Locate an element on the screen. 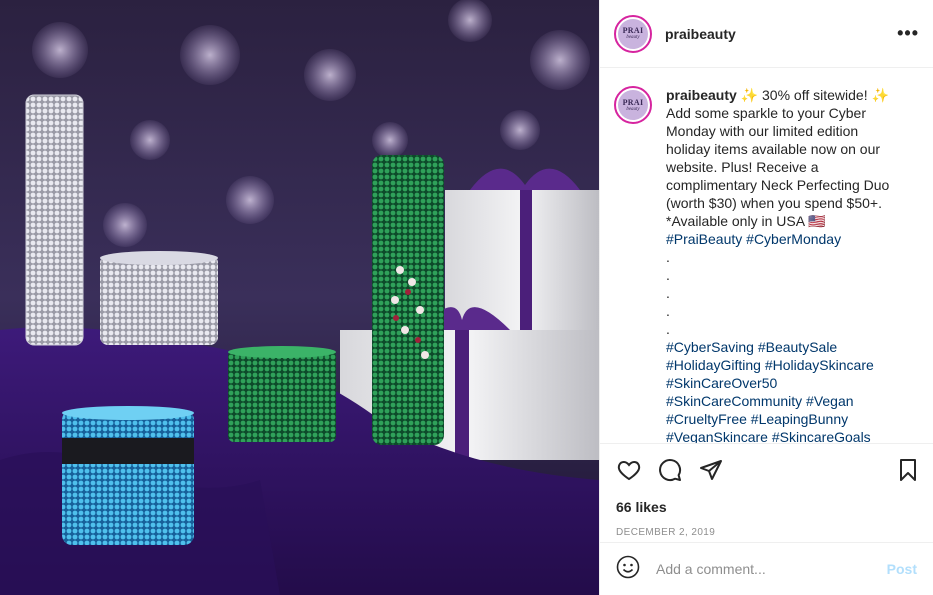 The width and height of the screenshot is (933, 595). hashtag-line: #CyberSaving #BeautySale is located at coordinates (786, 347).